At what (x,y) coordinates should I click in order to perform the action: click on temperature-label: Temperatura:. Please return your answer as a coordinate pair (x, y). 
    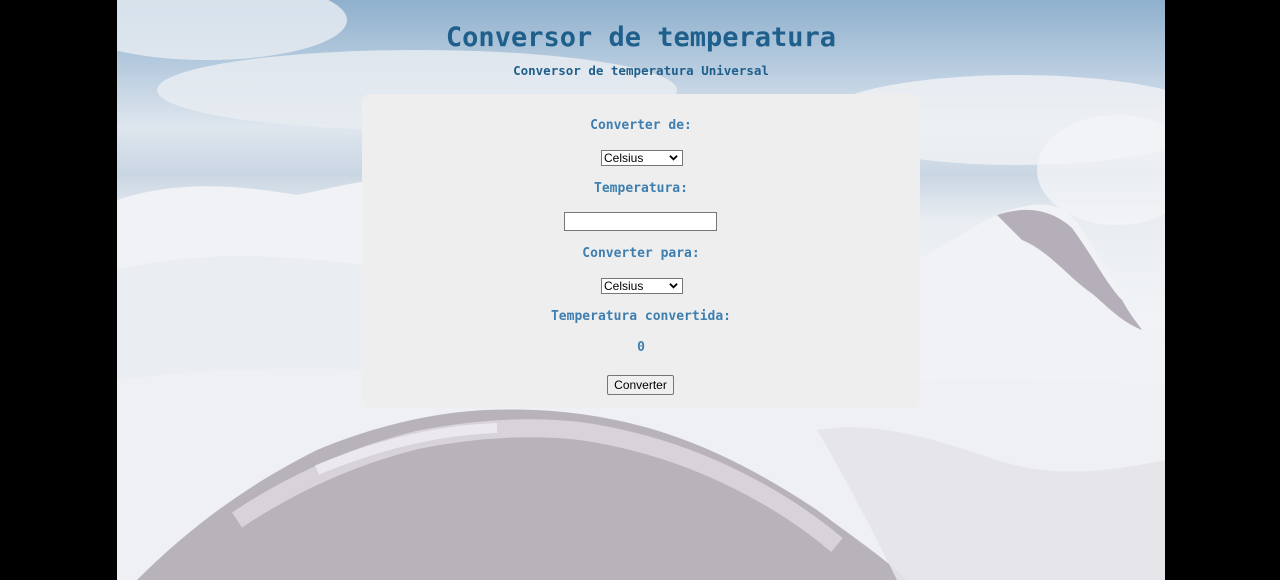
    Looking at the image, I should click on (641, 188).